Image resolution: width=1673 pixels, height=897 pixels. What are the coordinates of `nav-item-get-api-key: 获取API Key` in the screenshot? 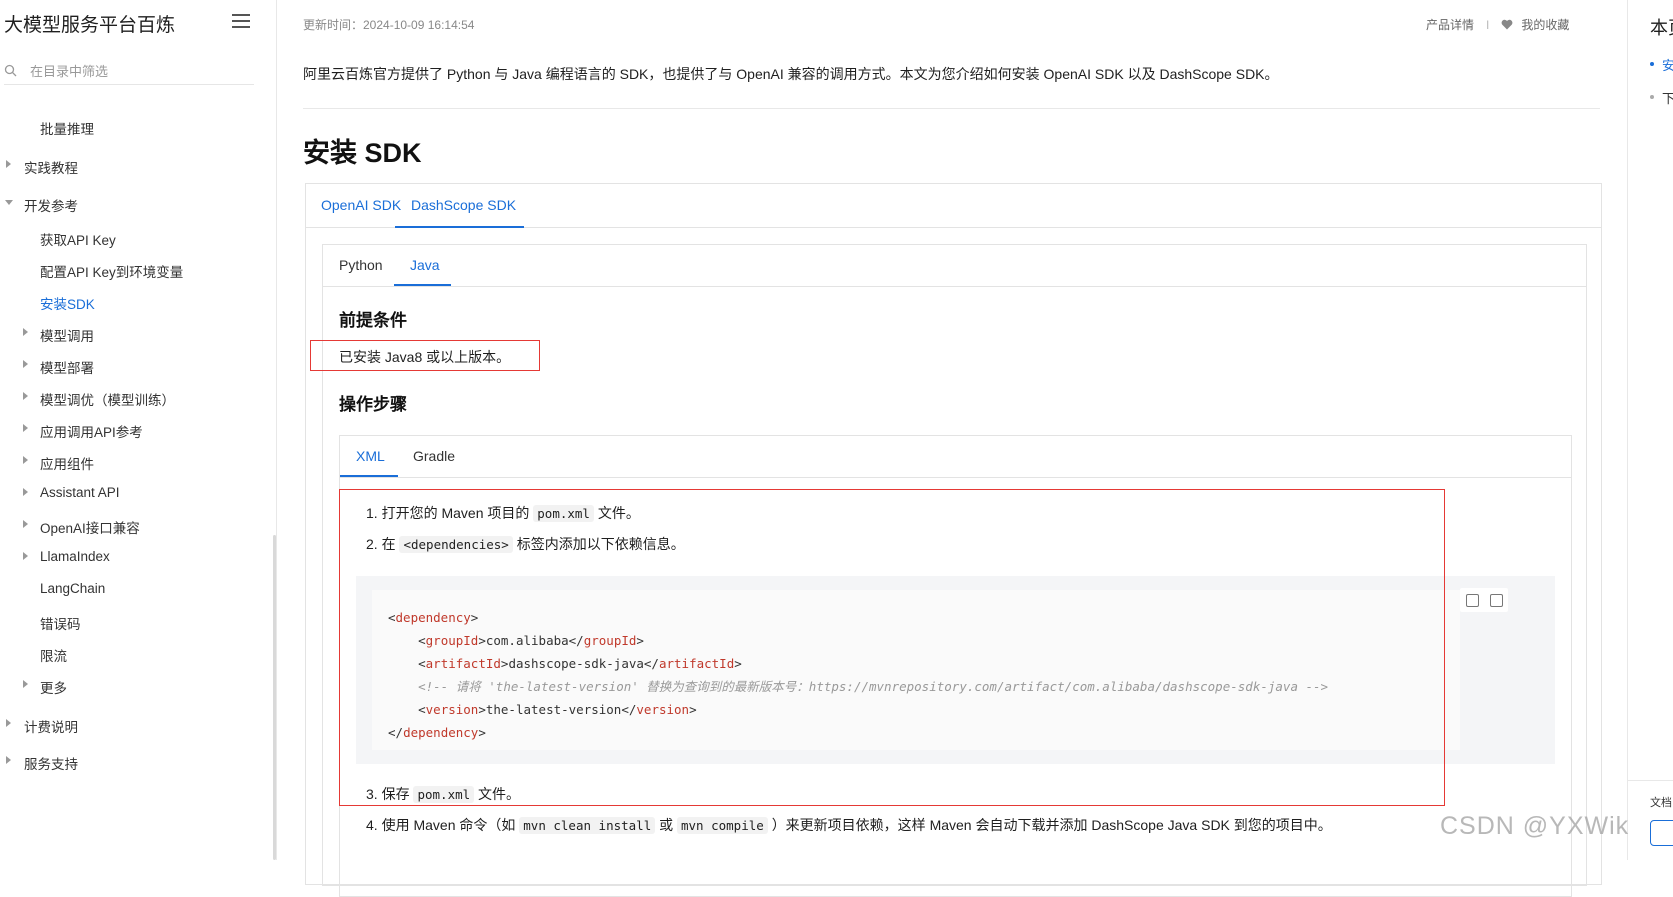 It's located at (78, 239).